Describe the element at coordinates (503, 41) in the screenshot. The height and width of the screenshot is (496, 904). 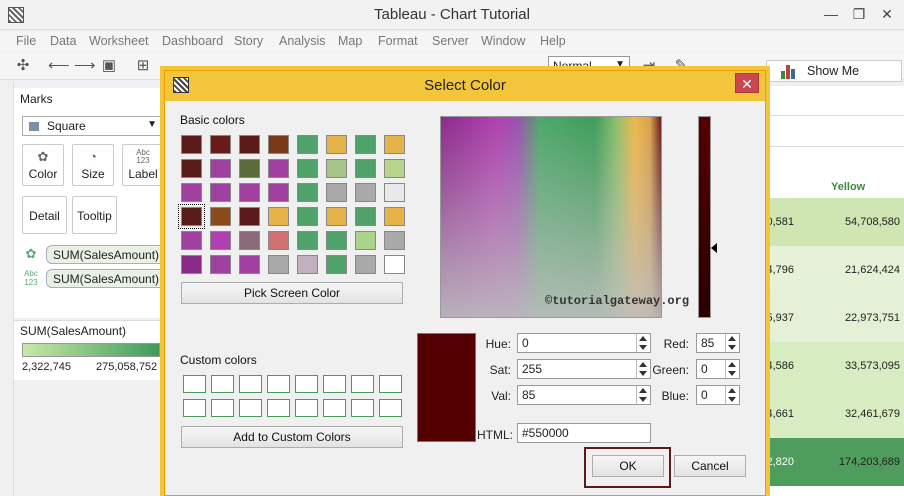
I see `menu-window: Window` at that location.